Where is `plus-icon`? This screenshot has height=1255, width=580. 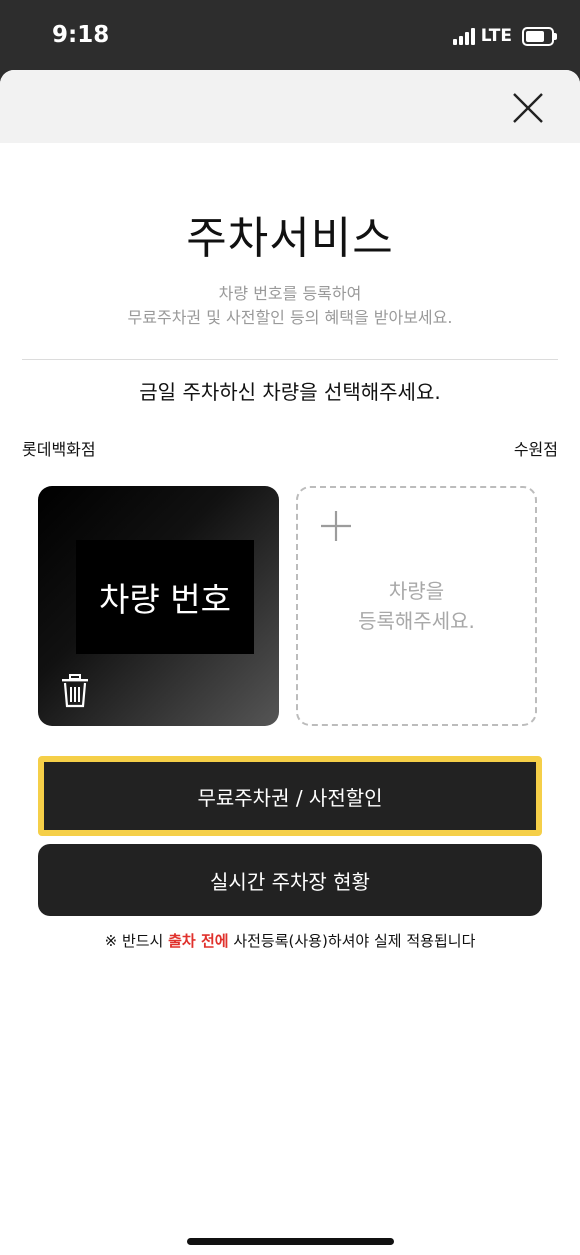 plus-icon is located at coordinates (336, 526).